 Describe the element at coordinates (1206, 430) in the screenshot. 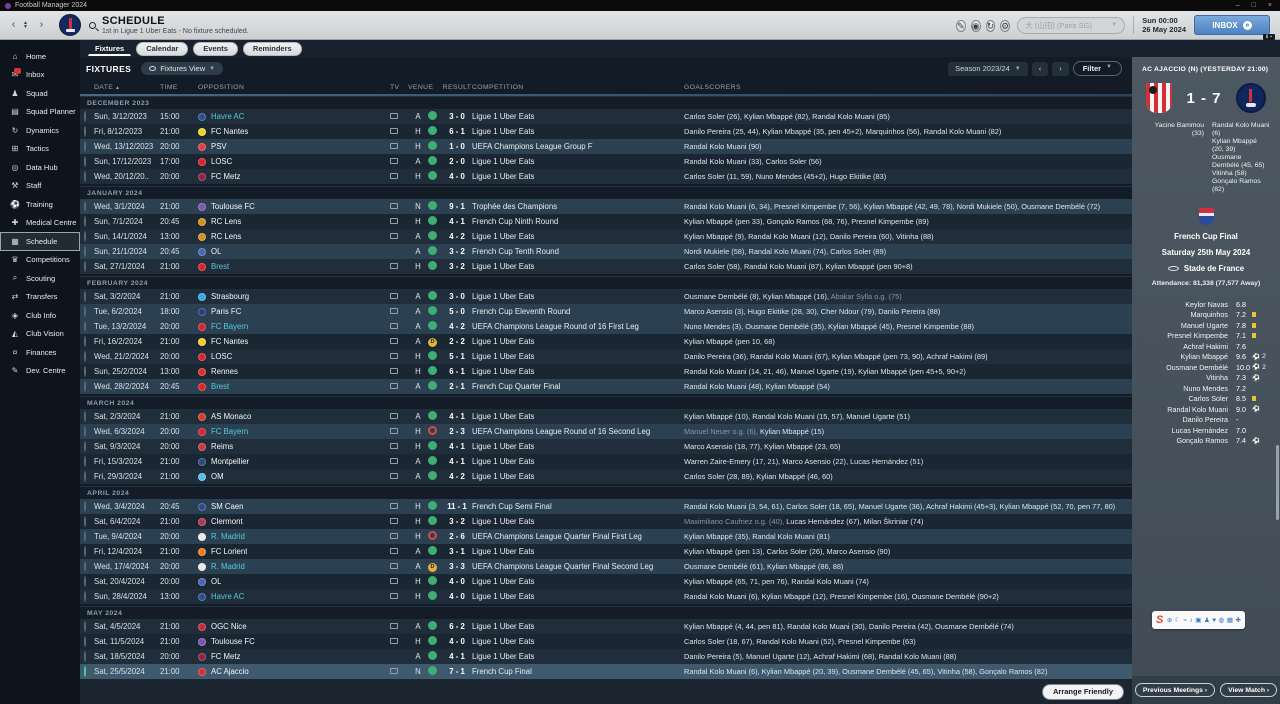

I see `player-rating-row: Lucas Hernández 7.0` at that location.